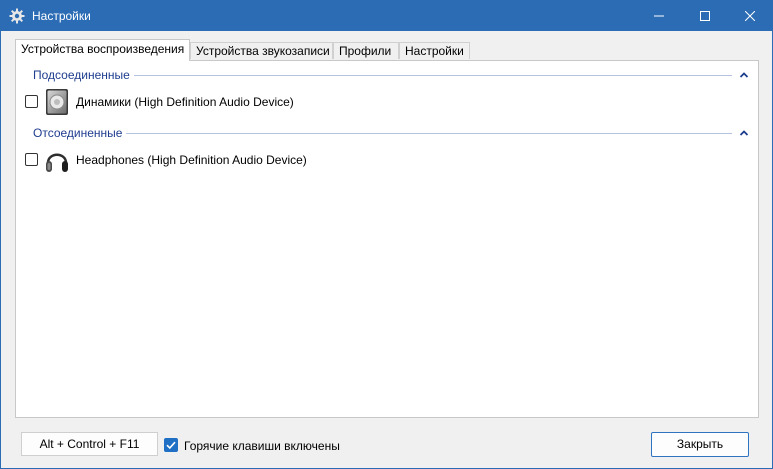 The height and width of the screenshot is (469, 773). Describe the element at coordinates (261, 50) in the screenshot. I see `tab-recording-devices: Устройства звукозаписи` at that location.